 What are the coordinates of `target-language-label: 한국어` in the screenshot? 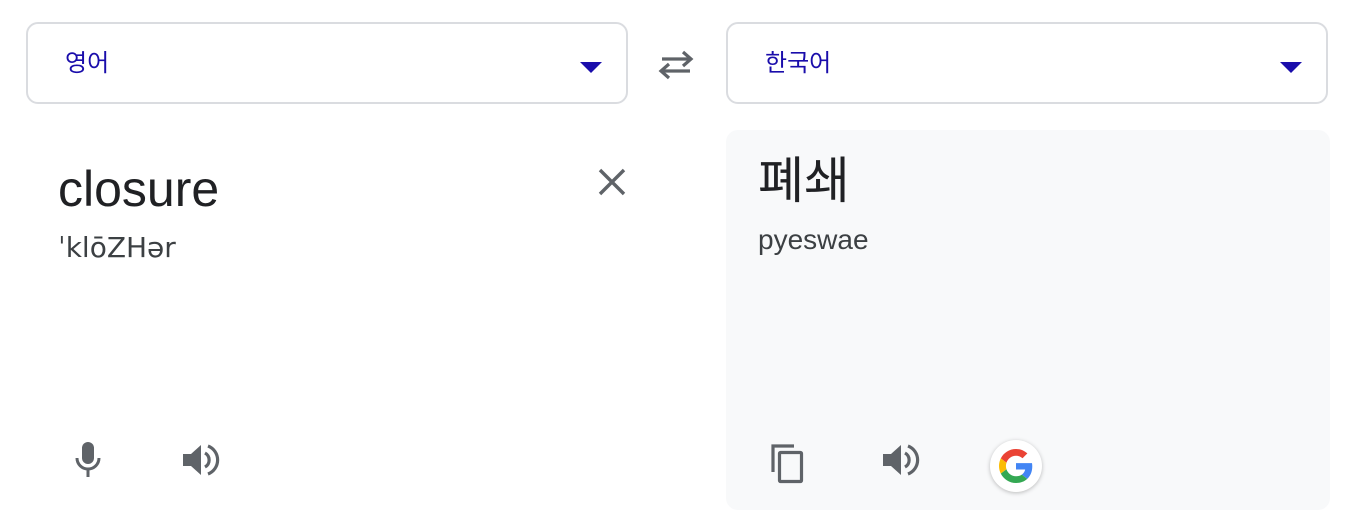 It's located at (798, 63).